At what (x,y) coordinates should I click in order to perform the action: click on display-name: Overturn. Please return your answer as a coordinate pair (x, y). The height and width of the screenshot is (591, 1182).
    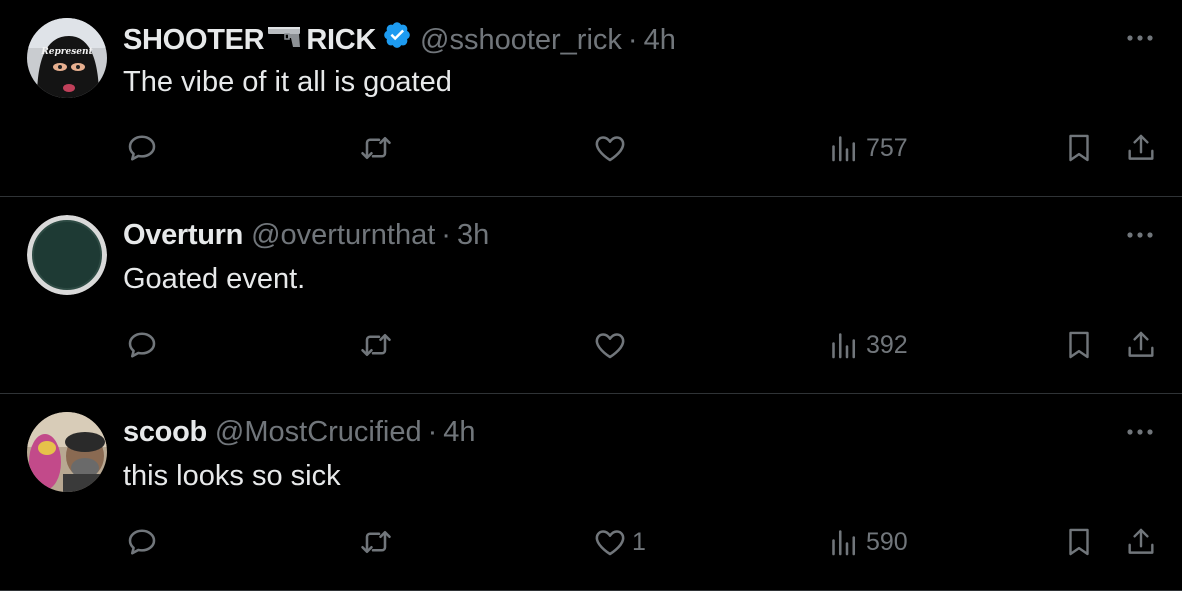
    Looking at the image, I should click on (183, 235).